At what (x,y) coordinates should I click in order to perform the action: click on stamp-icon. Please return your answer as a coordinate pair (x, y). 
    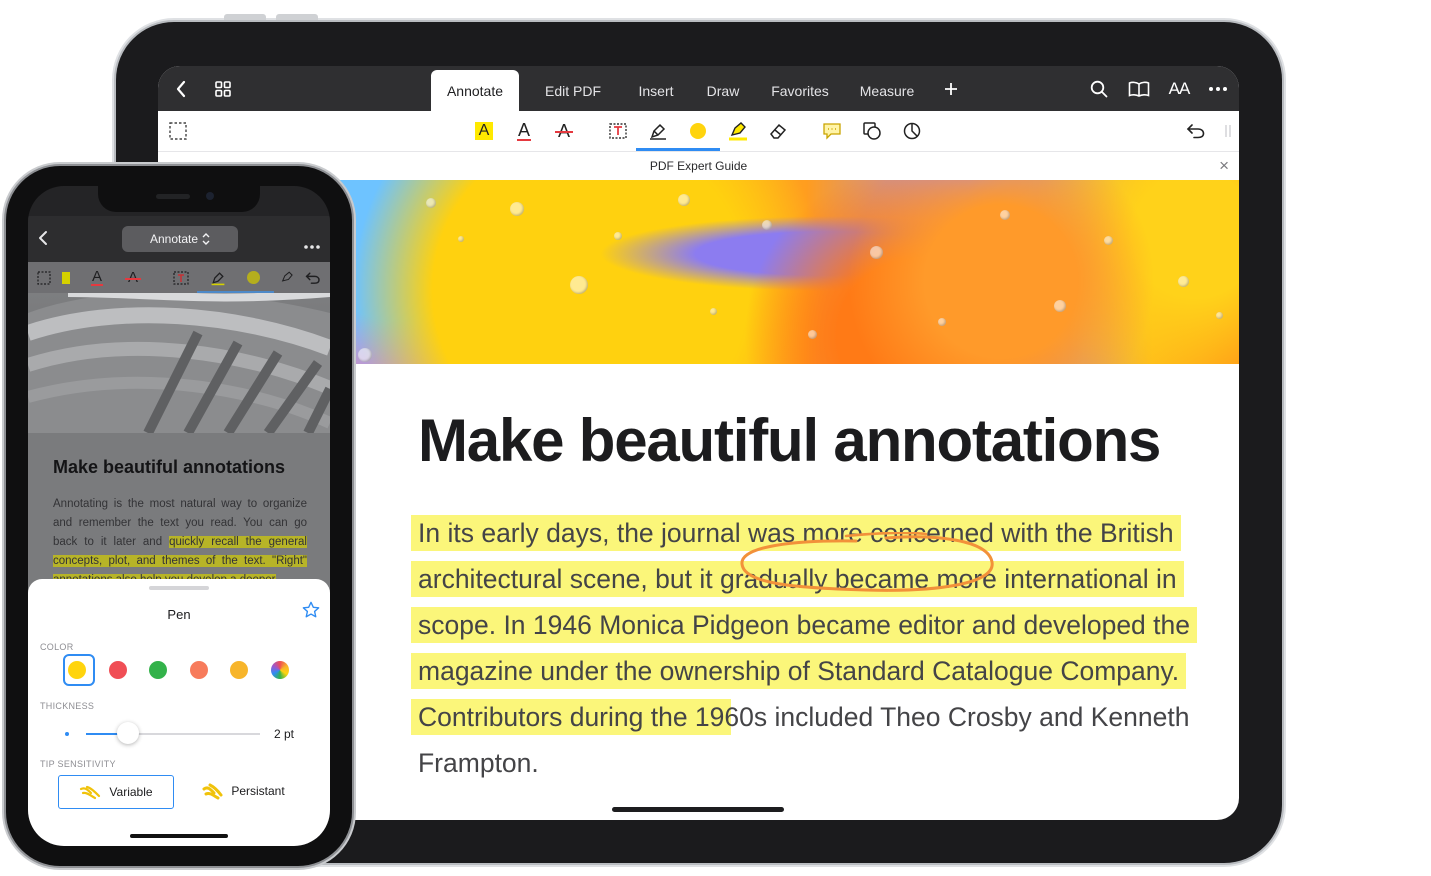
    Looking at the image, I should click on (912, 131).